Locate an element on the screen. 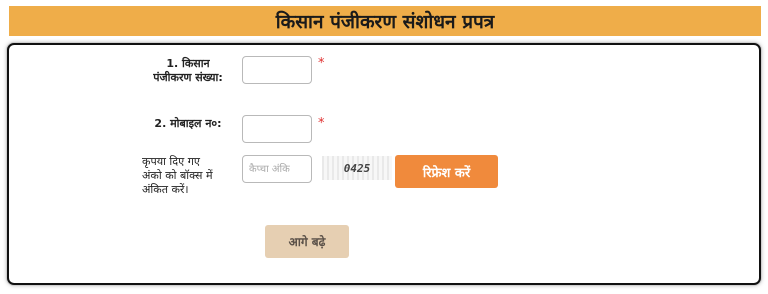 The width and height of the screenshot is (768, 294). captcha-label-line2: अंको को बॉक्स में is located at coordinates (177, 175).